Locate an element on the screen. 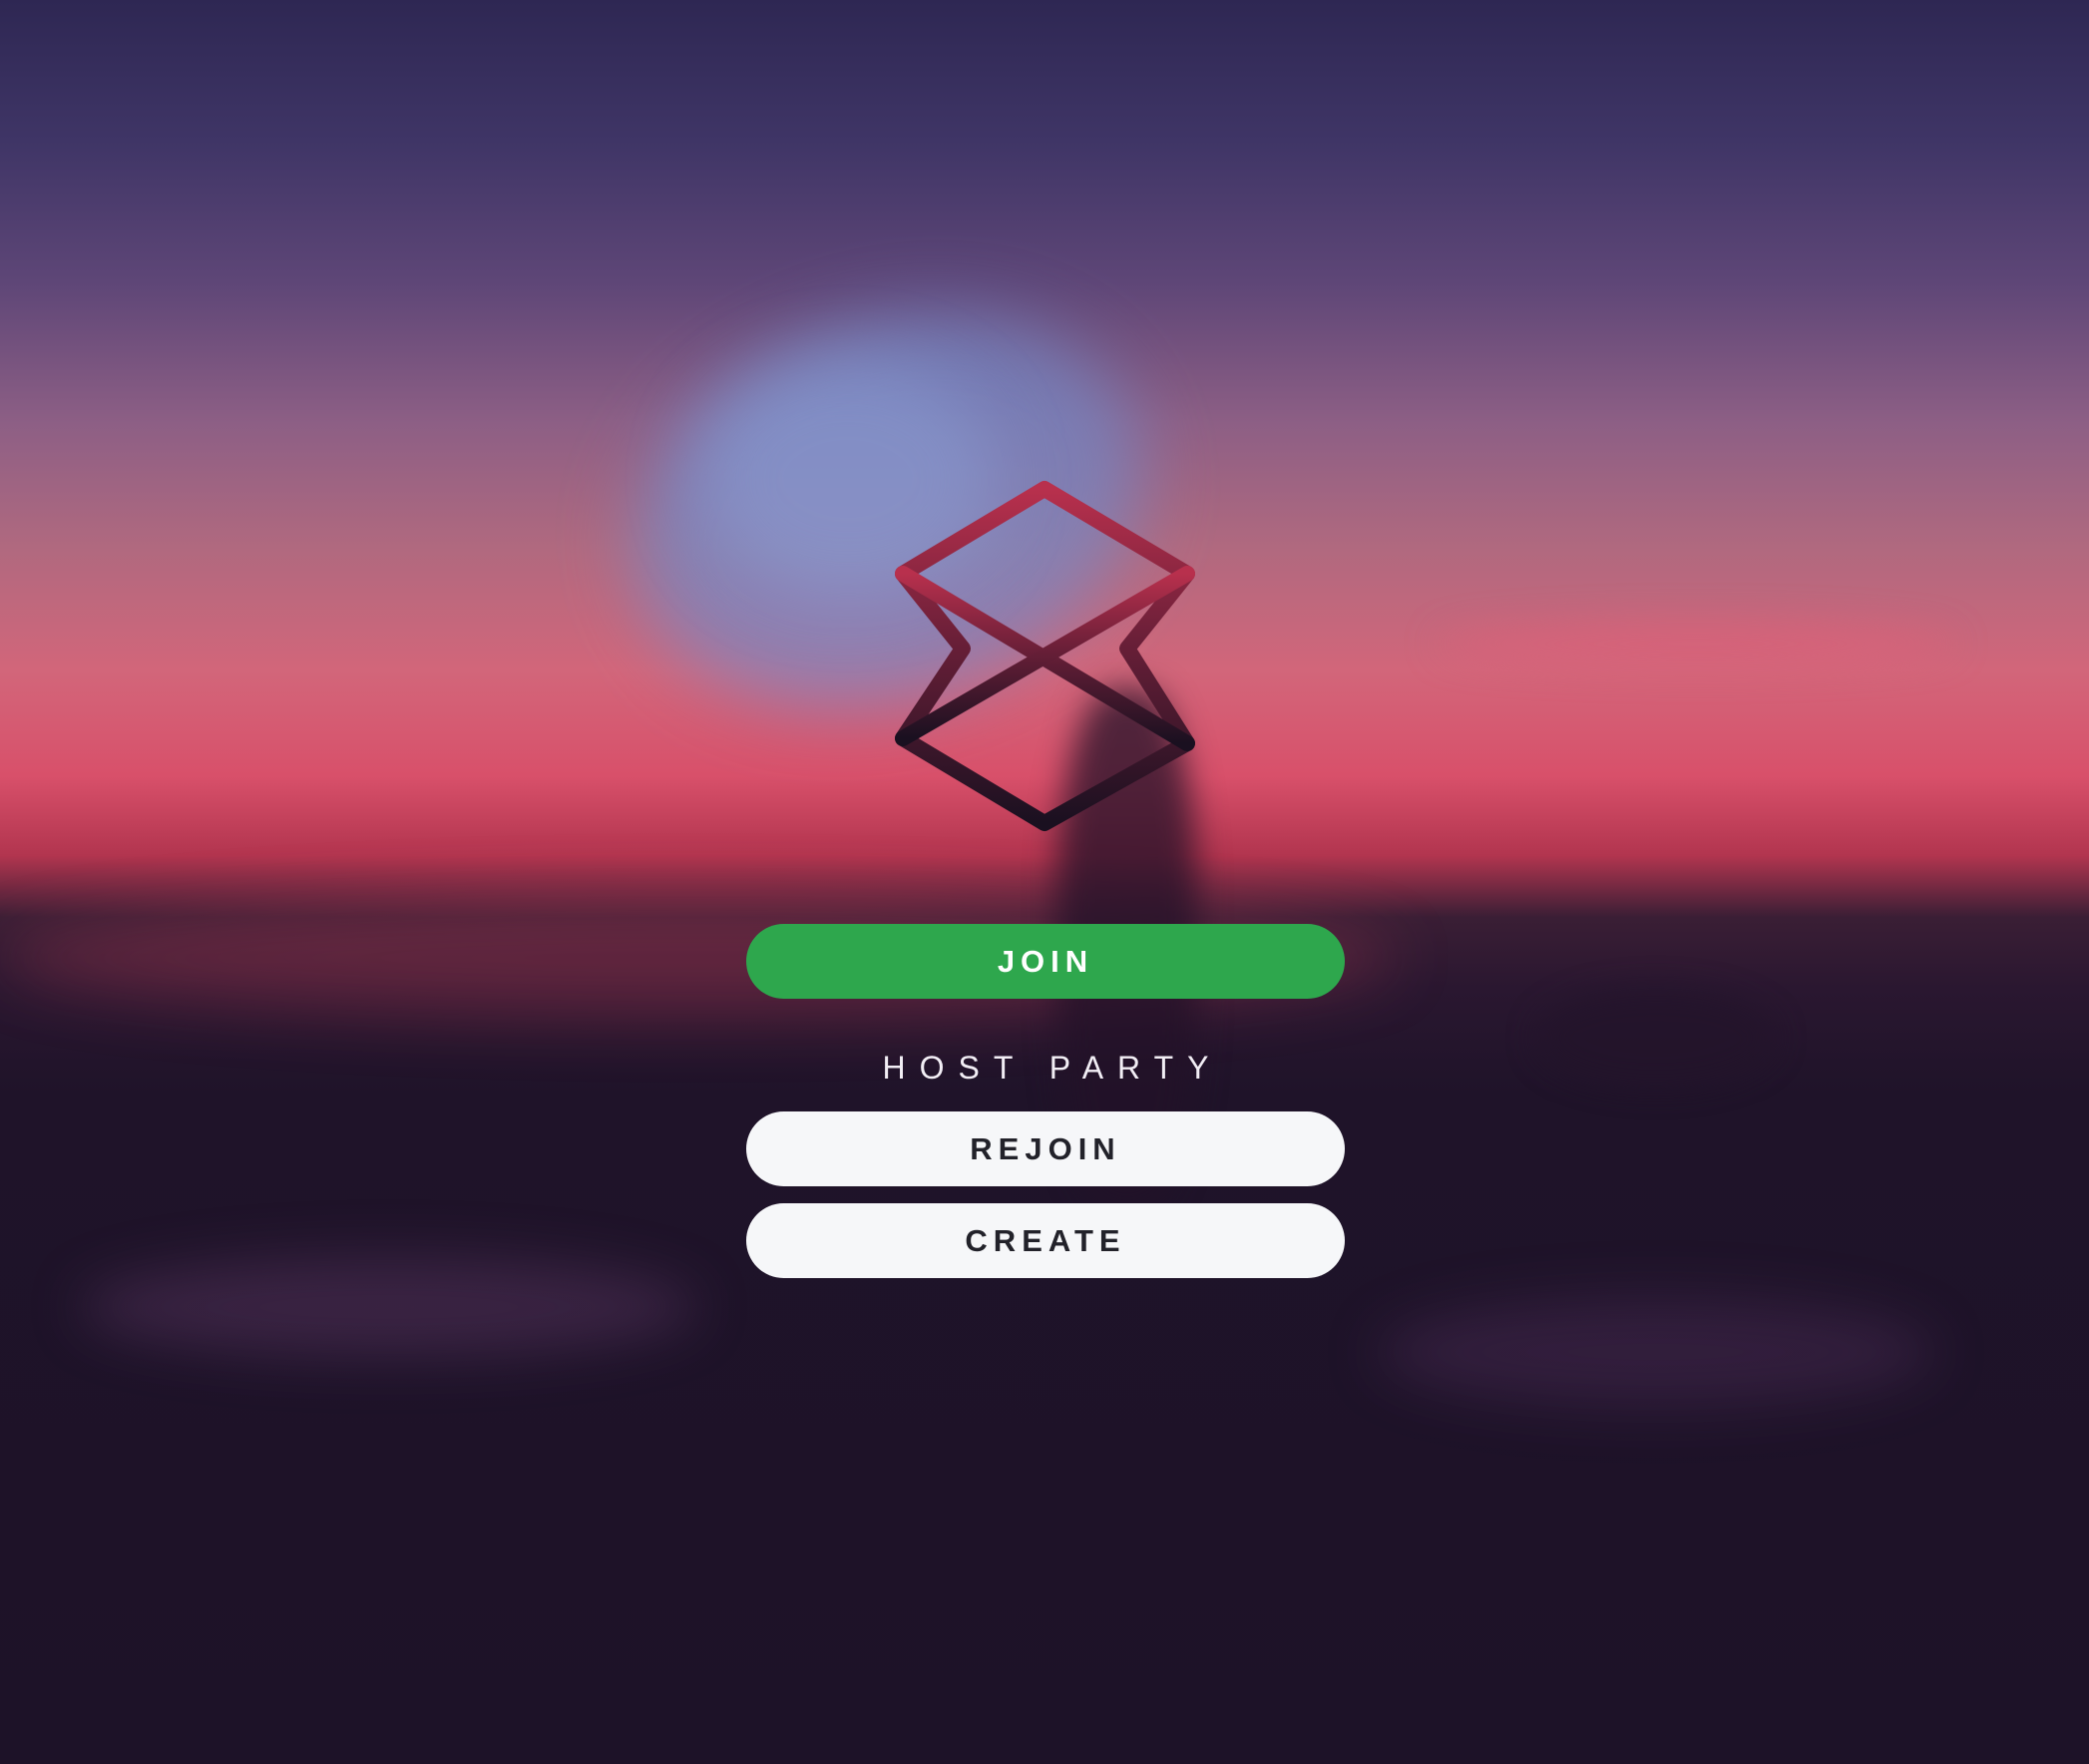  background-beach-right is located at coordinates (1656, 1352).